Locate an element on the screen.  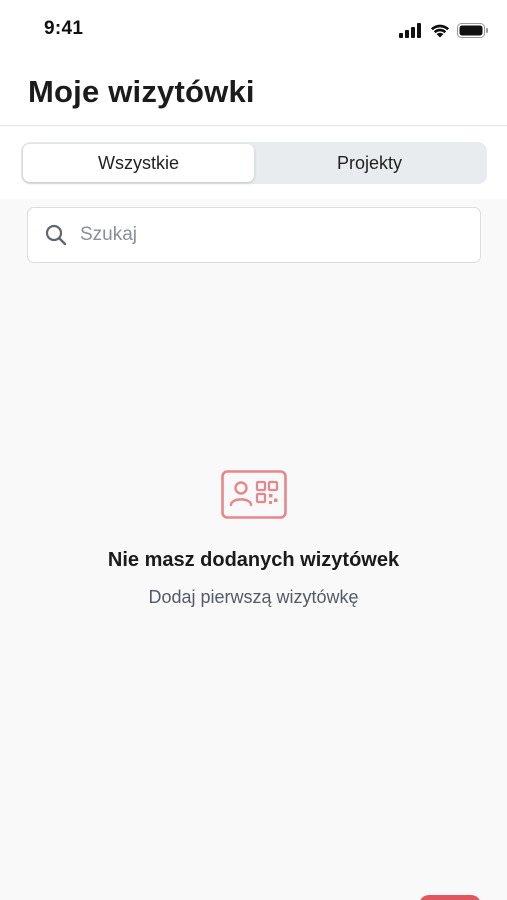
tab-projects: Projekty is located at coordinates (369, 163).